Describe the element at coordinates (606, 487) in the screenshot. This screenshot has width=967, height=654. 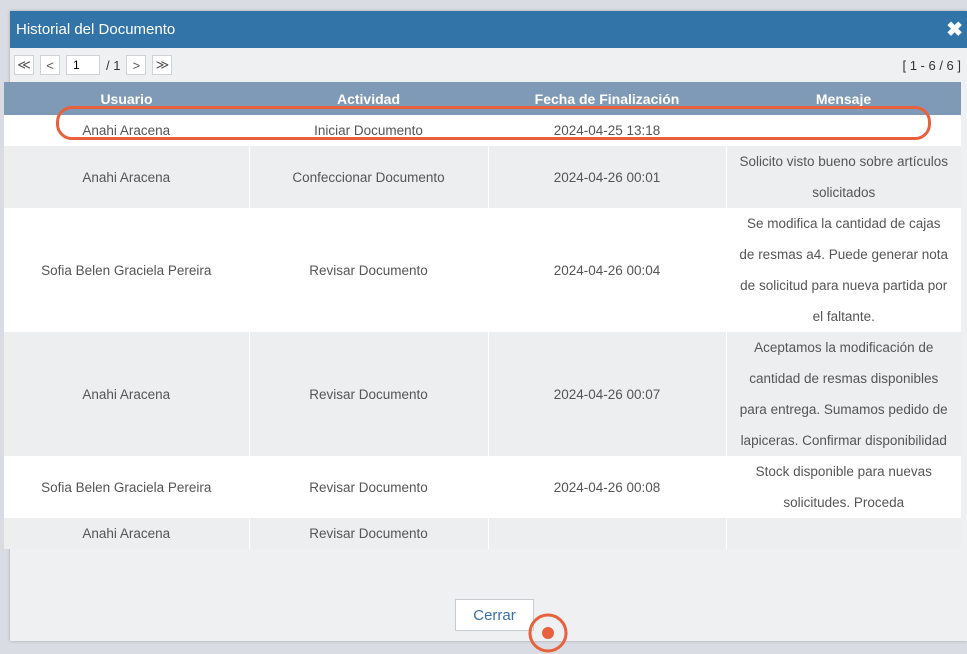
I see `fecha-cell: 2024-04-26 00:08` at that location.